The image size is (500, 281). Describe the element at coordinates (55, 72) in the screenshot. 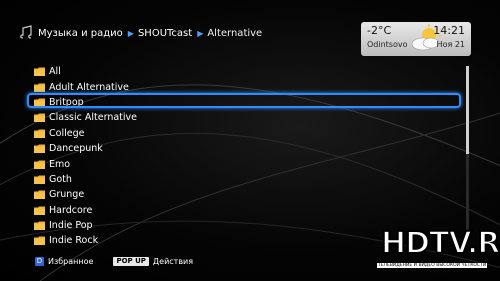

I see `list-item-label: All` at that location.